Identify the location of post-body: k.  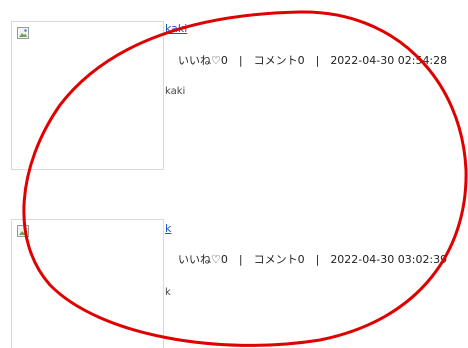
(168, 292).